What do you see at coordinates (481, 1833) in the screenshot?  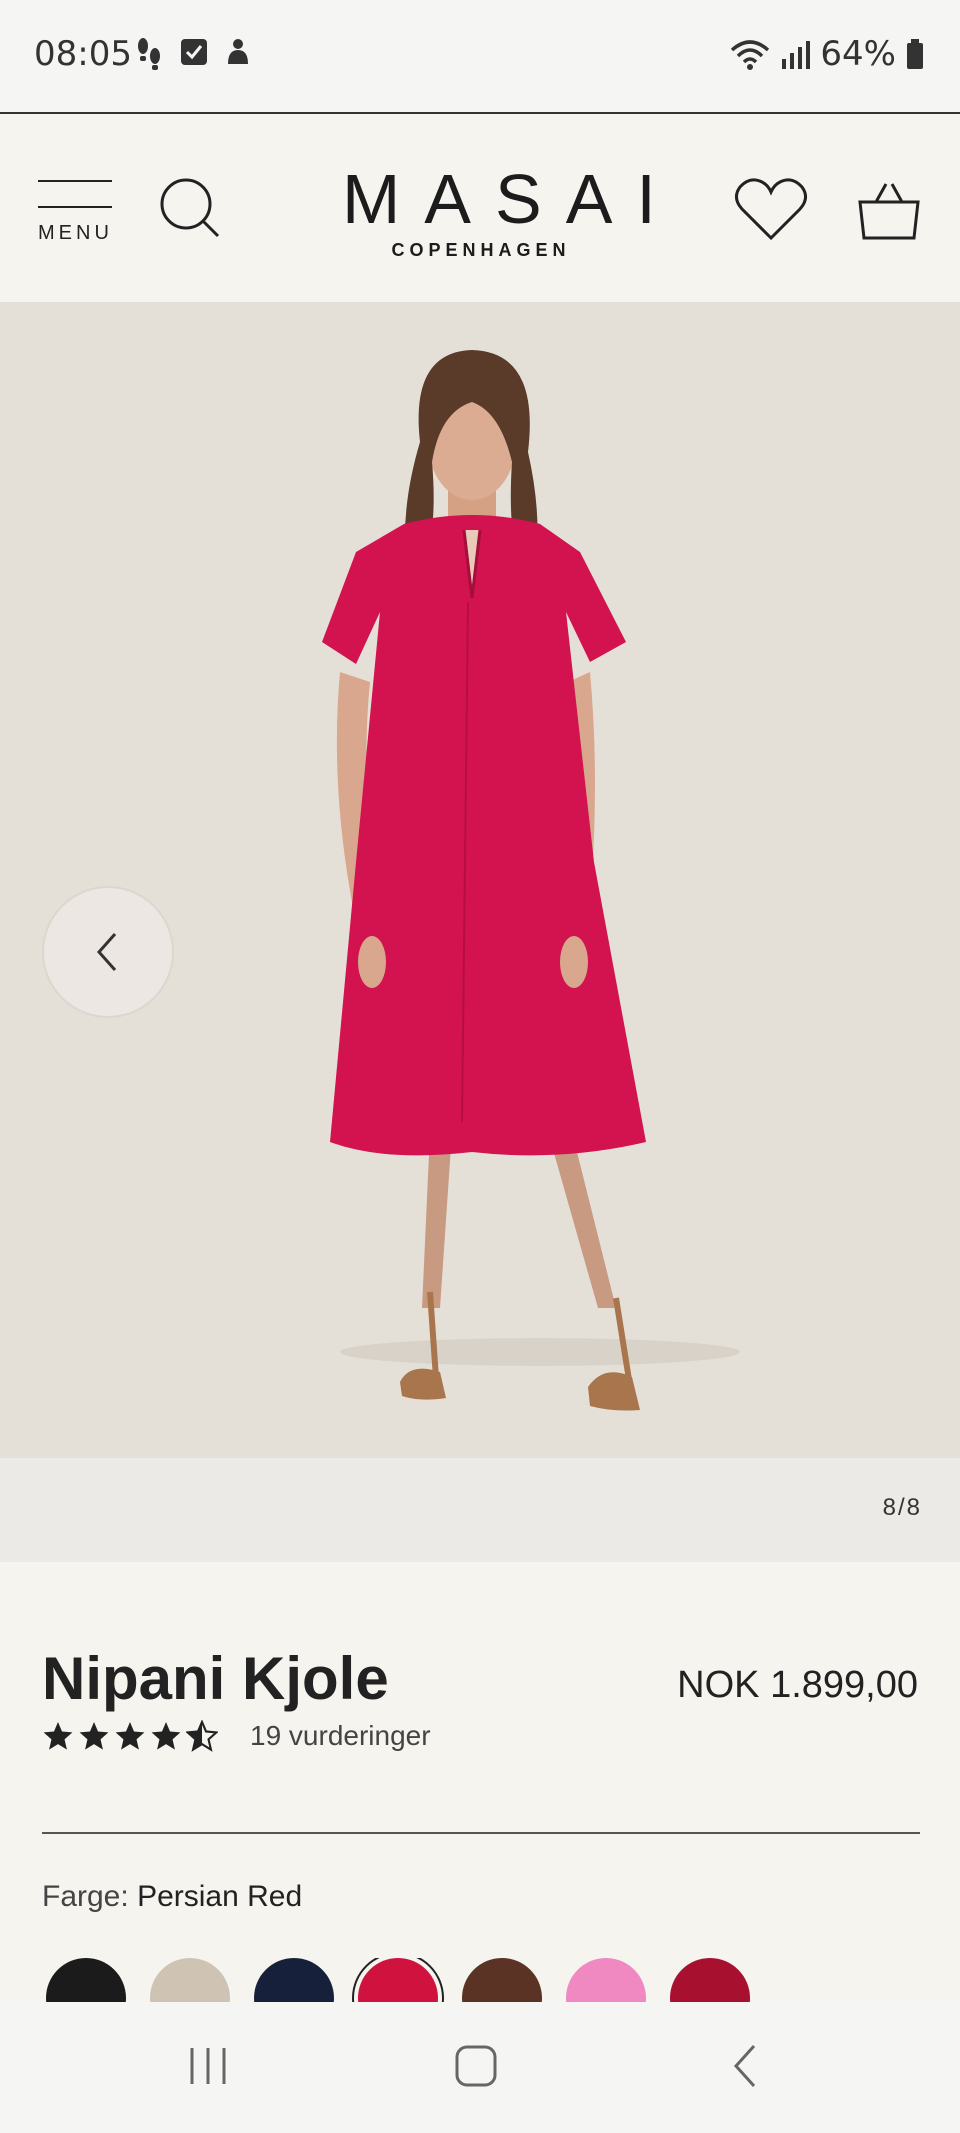 I see `divider` at bounding box center [481, 1833].